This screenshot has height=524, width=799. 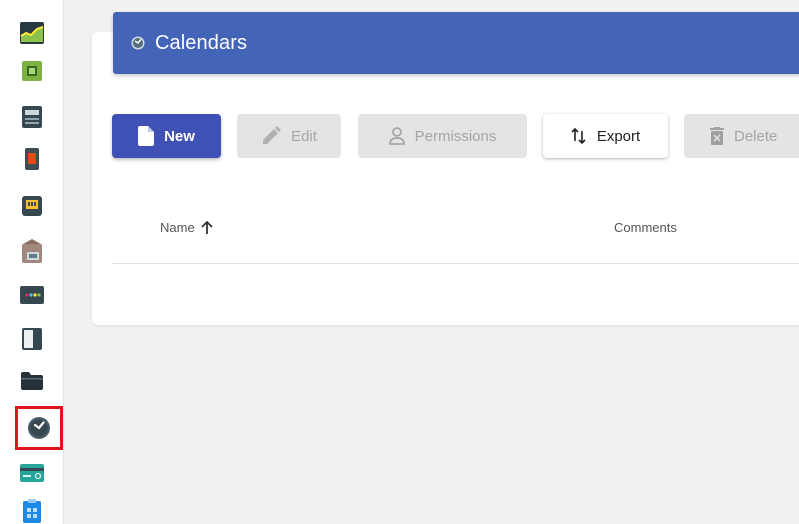 I want to click on sidebar-item-calendars, so click(x=39, y=428).